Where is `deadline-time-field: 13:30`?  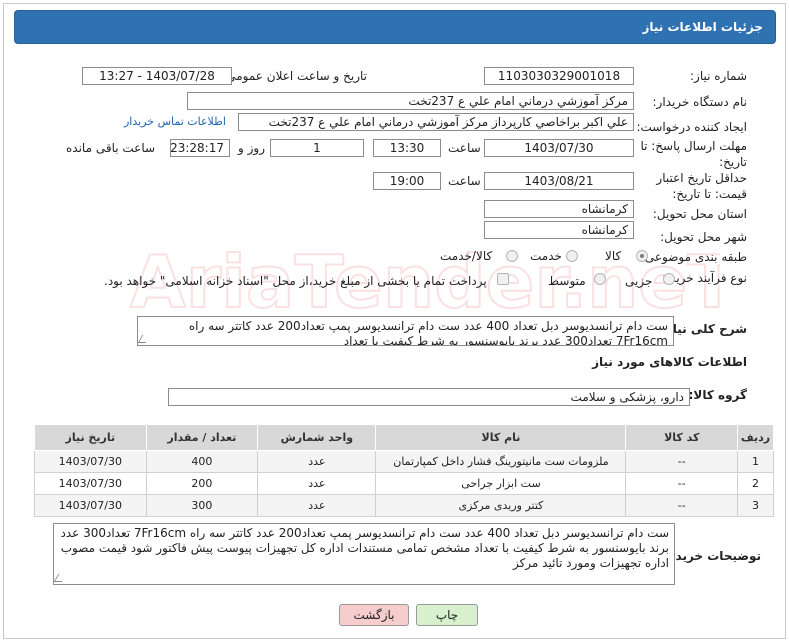 deadline-time-field: 13:30 is located at coordinates (407, 148).